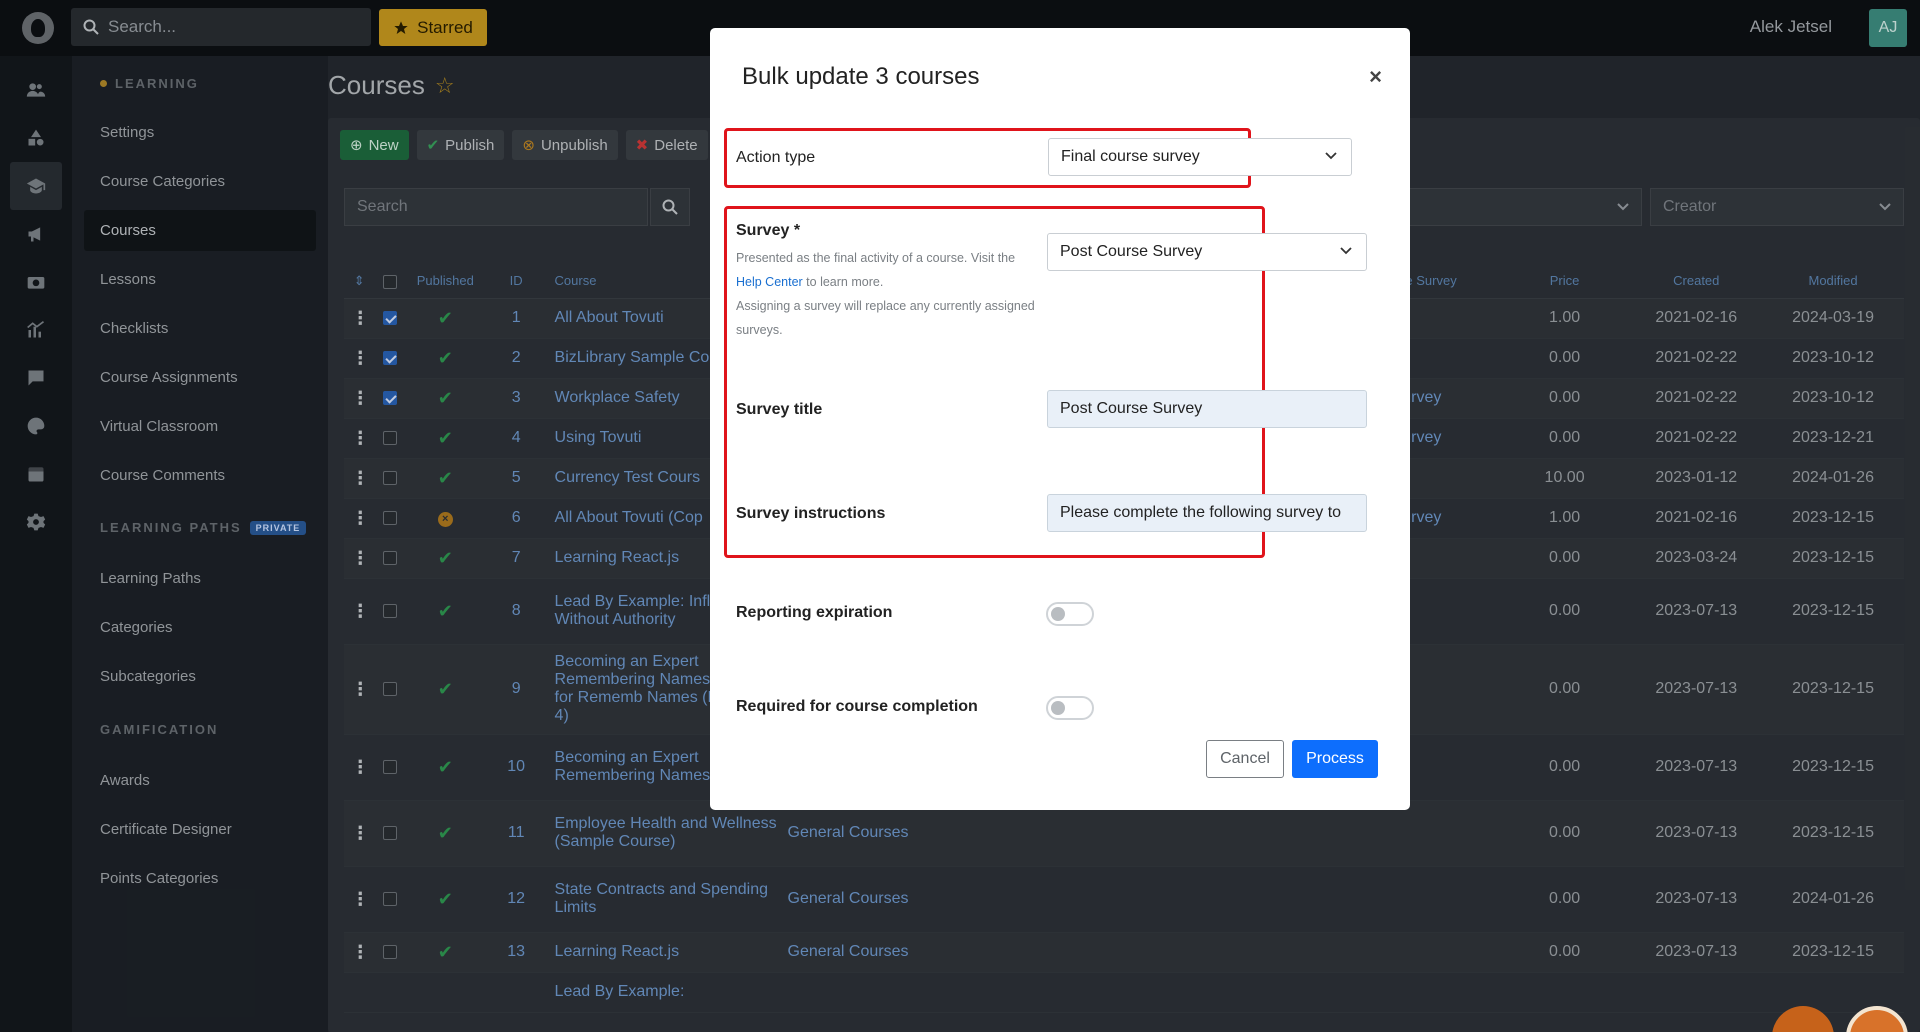 The width and height of the screenshot is (1920, 1032). Describe the element at coordinates (1335, 759) in the screenshot. I see `process-button: Process` at that location.